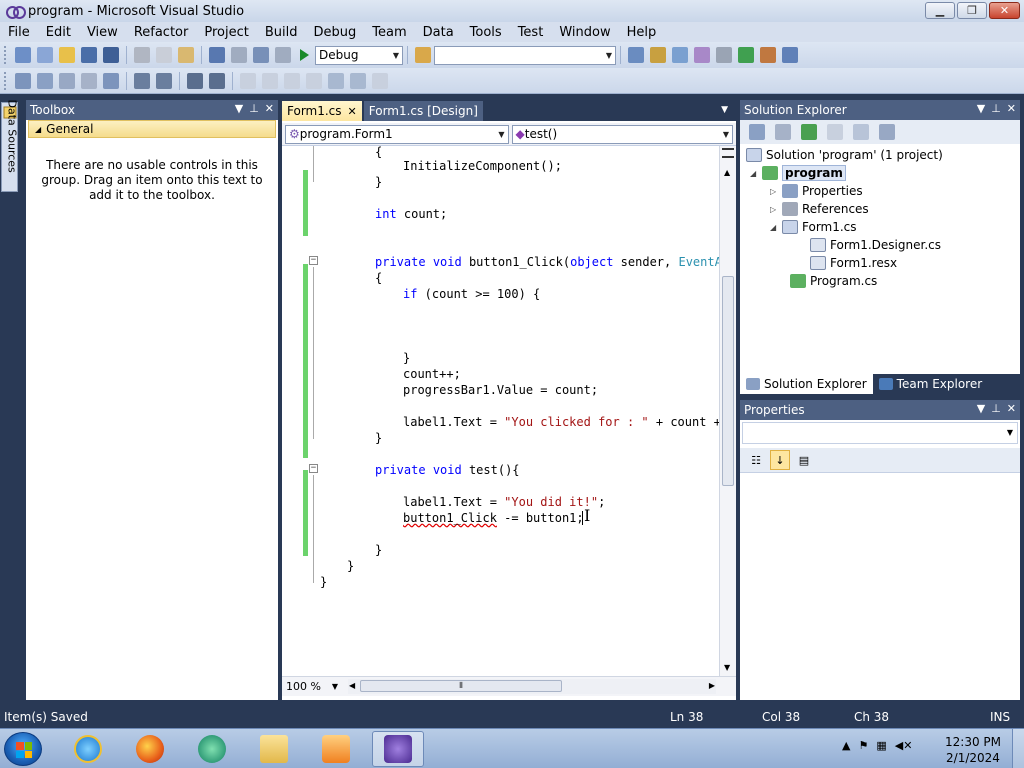  I want to click on tree-item-form1: ◢ Form1.cs, so click(813, 227).